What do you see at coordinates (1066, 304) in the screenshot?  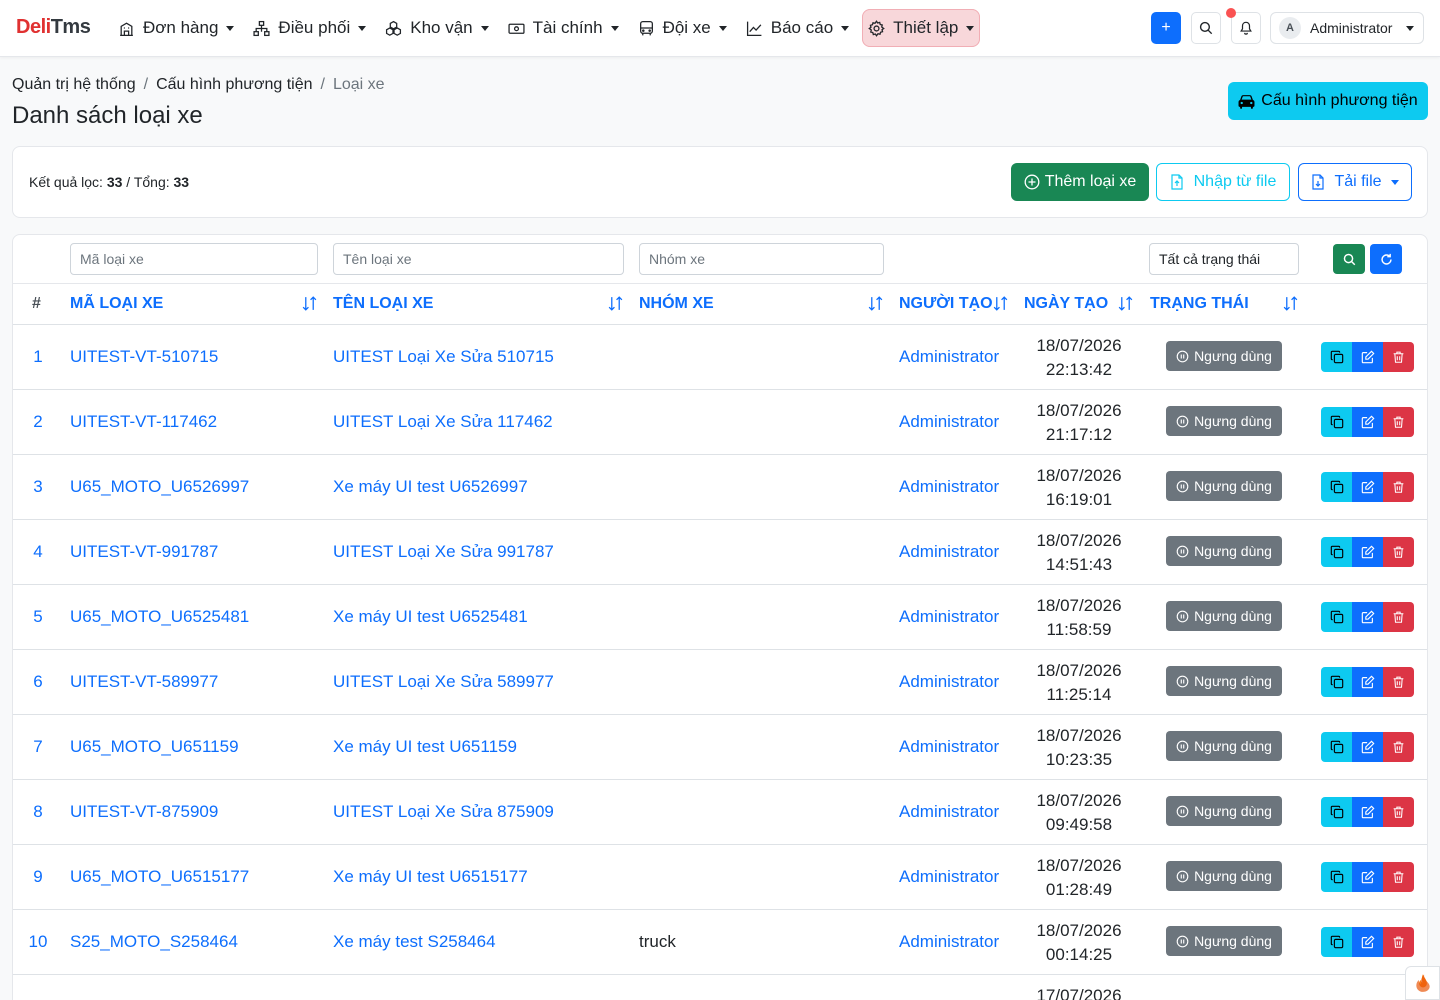 I see `column-header-date: NGÀY TẠO` at bounding box center [1066, 304].